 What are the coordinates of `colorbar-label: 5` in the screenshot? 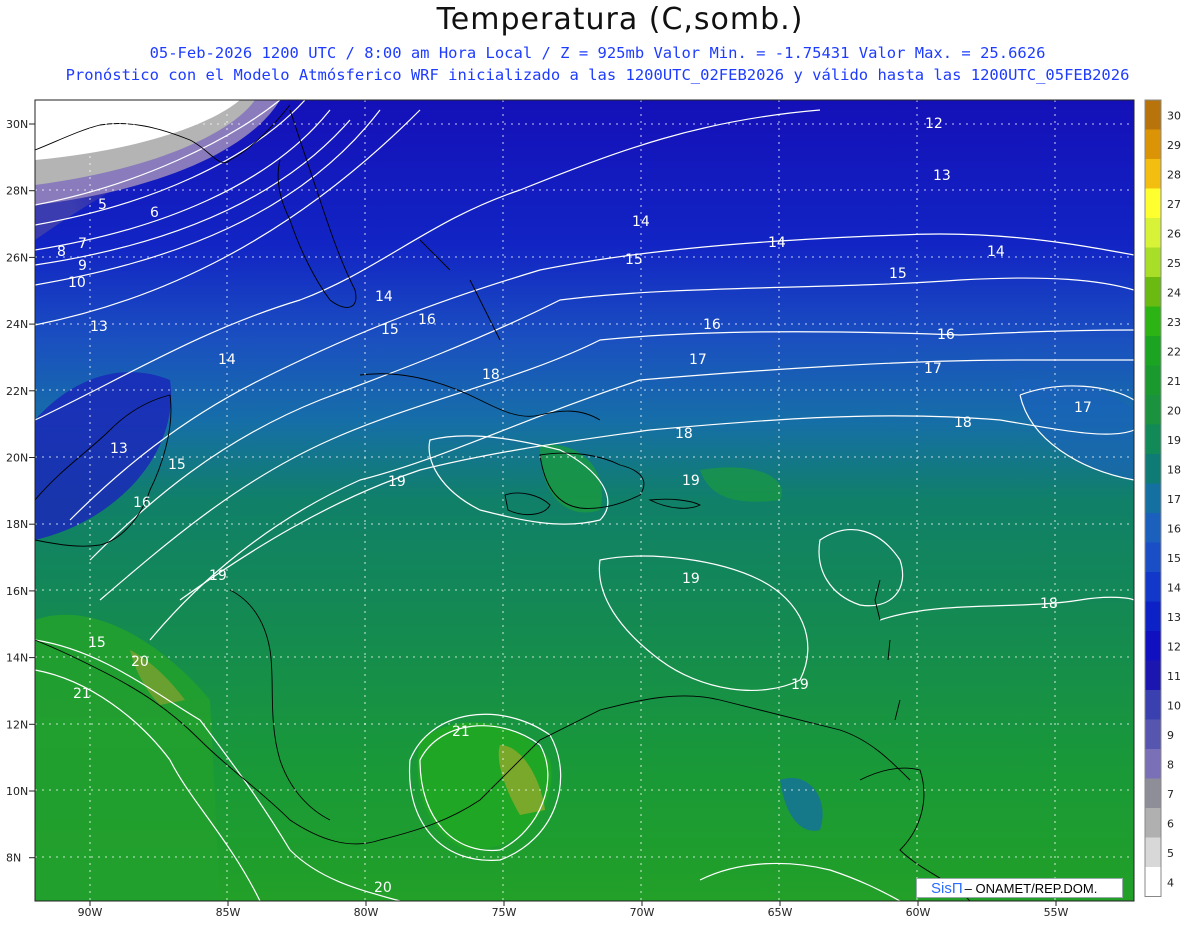 It's located at (1170, 853).